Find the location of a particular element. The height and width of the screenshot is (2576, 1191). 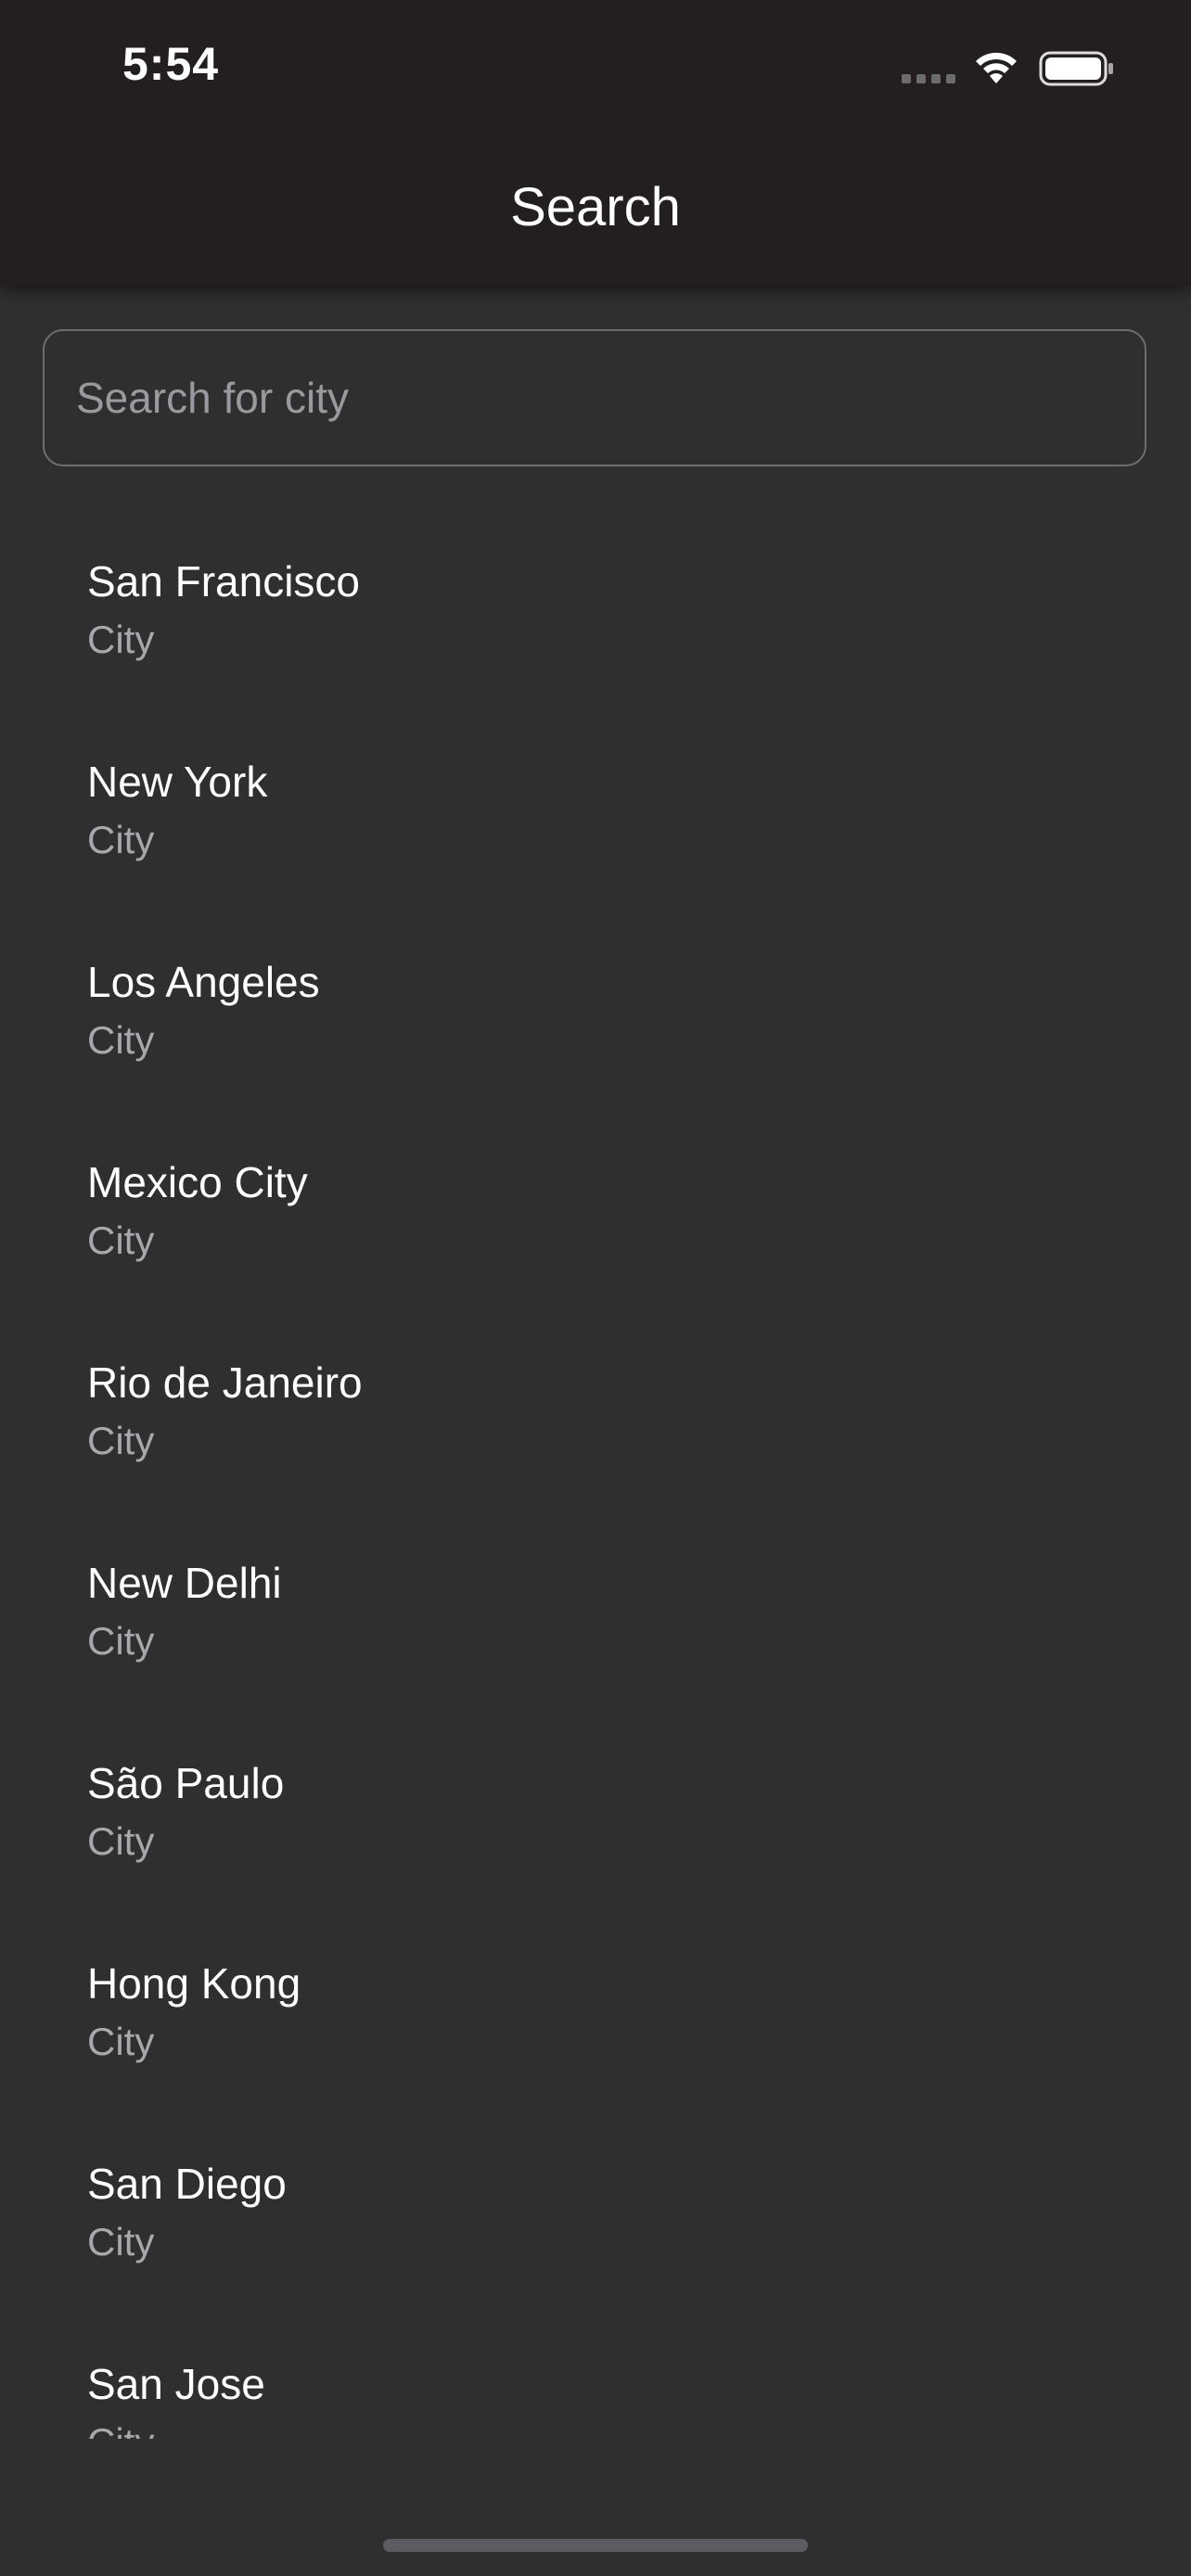

result-name: Hong Kong is located at coordinates (194, 1983).